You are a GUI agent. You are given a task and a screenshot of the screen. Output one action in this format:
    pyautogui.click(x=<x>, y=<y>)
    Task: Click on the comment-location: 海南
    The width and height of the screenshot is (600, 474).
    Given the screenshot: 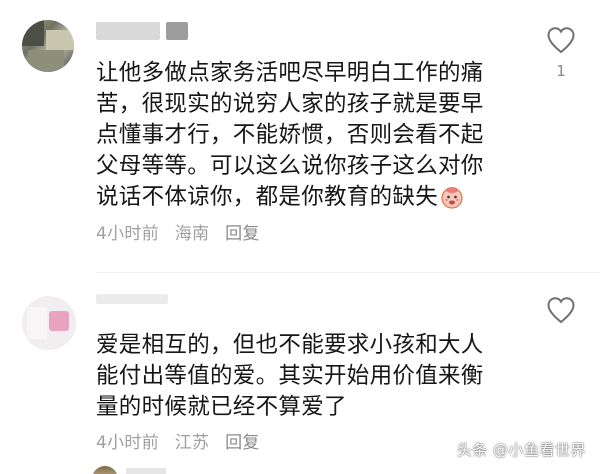 What is the action you would take?
    pyautogui.click(x=192, y=234)
    